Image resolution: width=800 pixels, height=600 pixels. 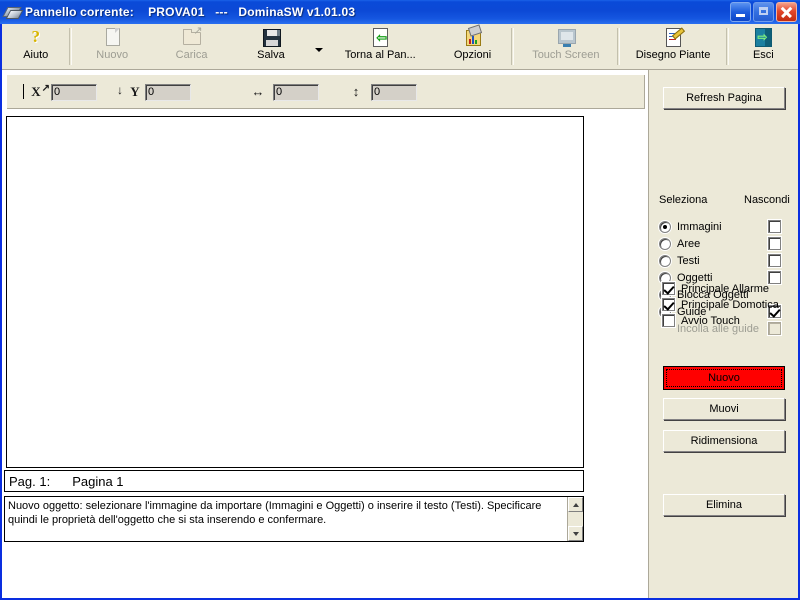 I want to click on height-input: 0, so click(x=394, y=92).